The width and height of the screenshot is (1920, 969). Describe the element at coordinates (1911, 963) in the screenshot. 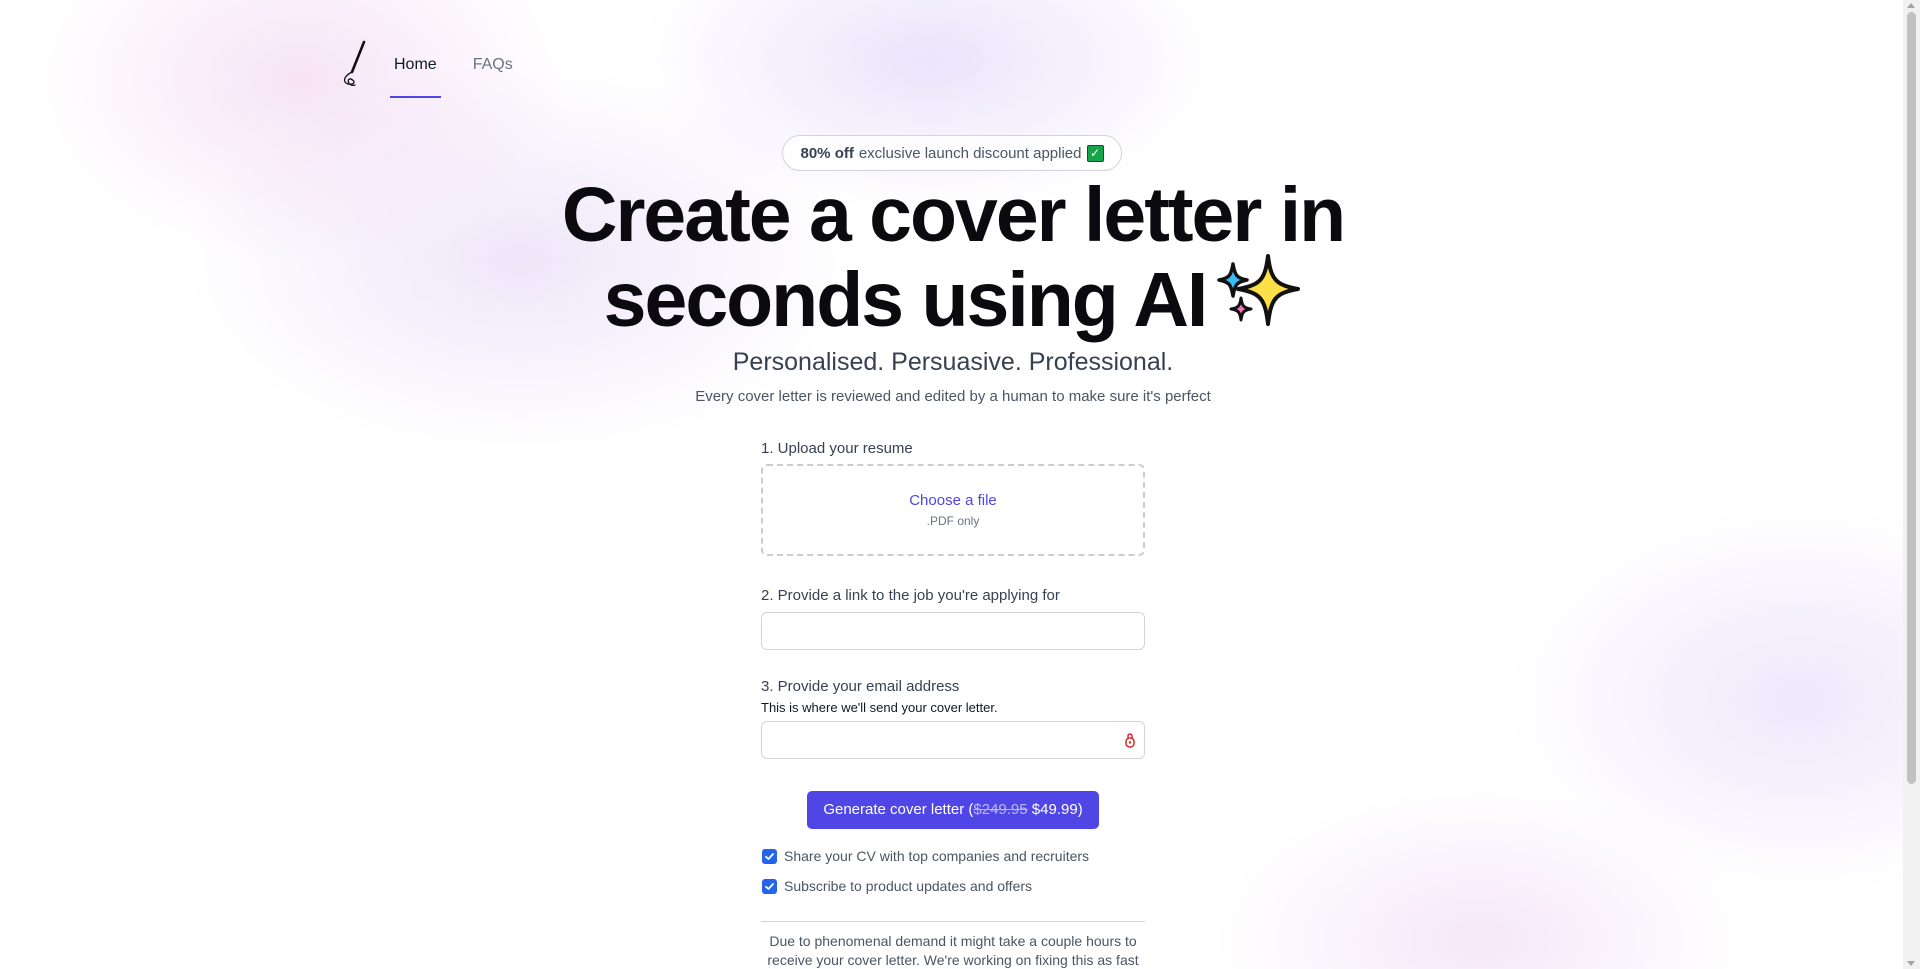

I see `scroll-down-arrow-icon` at that location.